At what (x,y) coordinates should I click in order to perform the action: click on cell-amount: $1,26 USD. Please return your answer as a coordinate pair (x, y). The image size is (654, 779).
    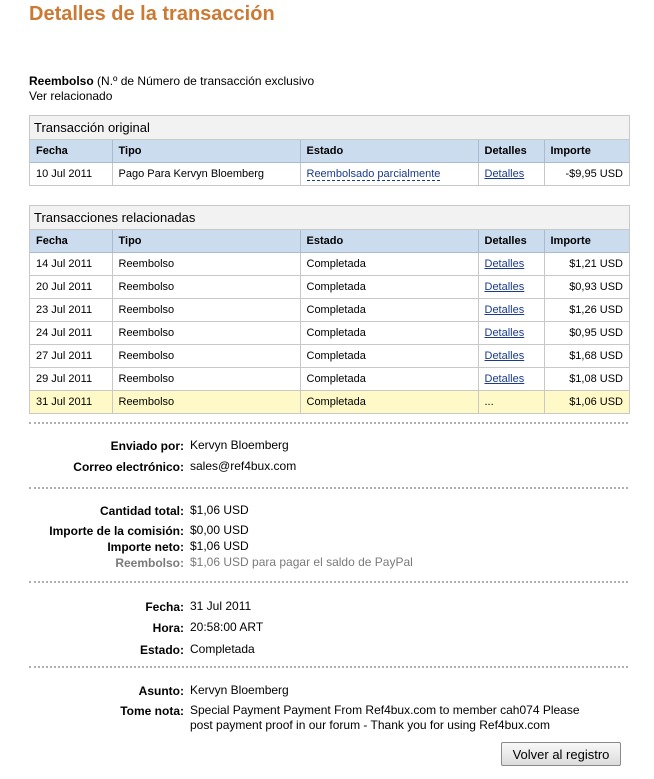
    Looking at the image, I should click on (586, 310).